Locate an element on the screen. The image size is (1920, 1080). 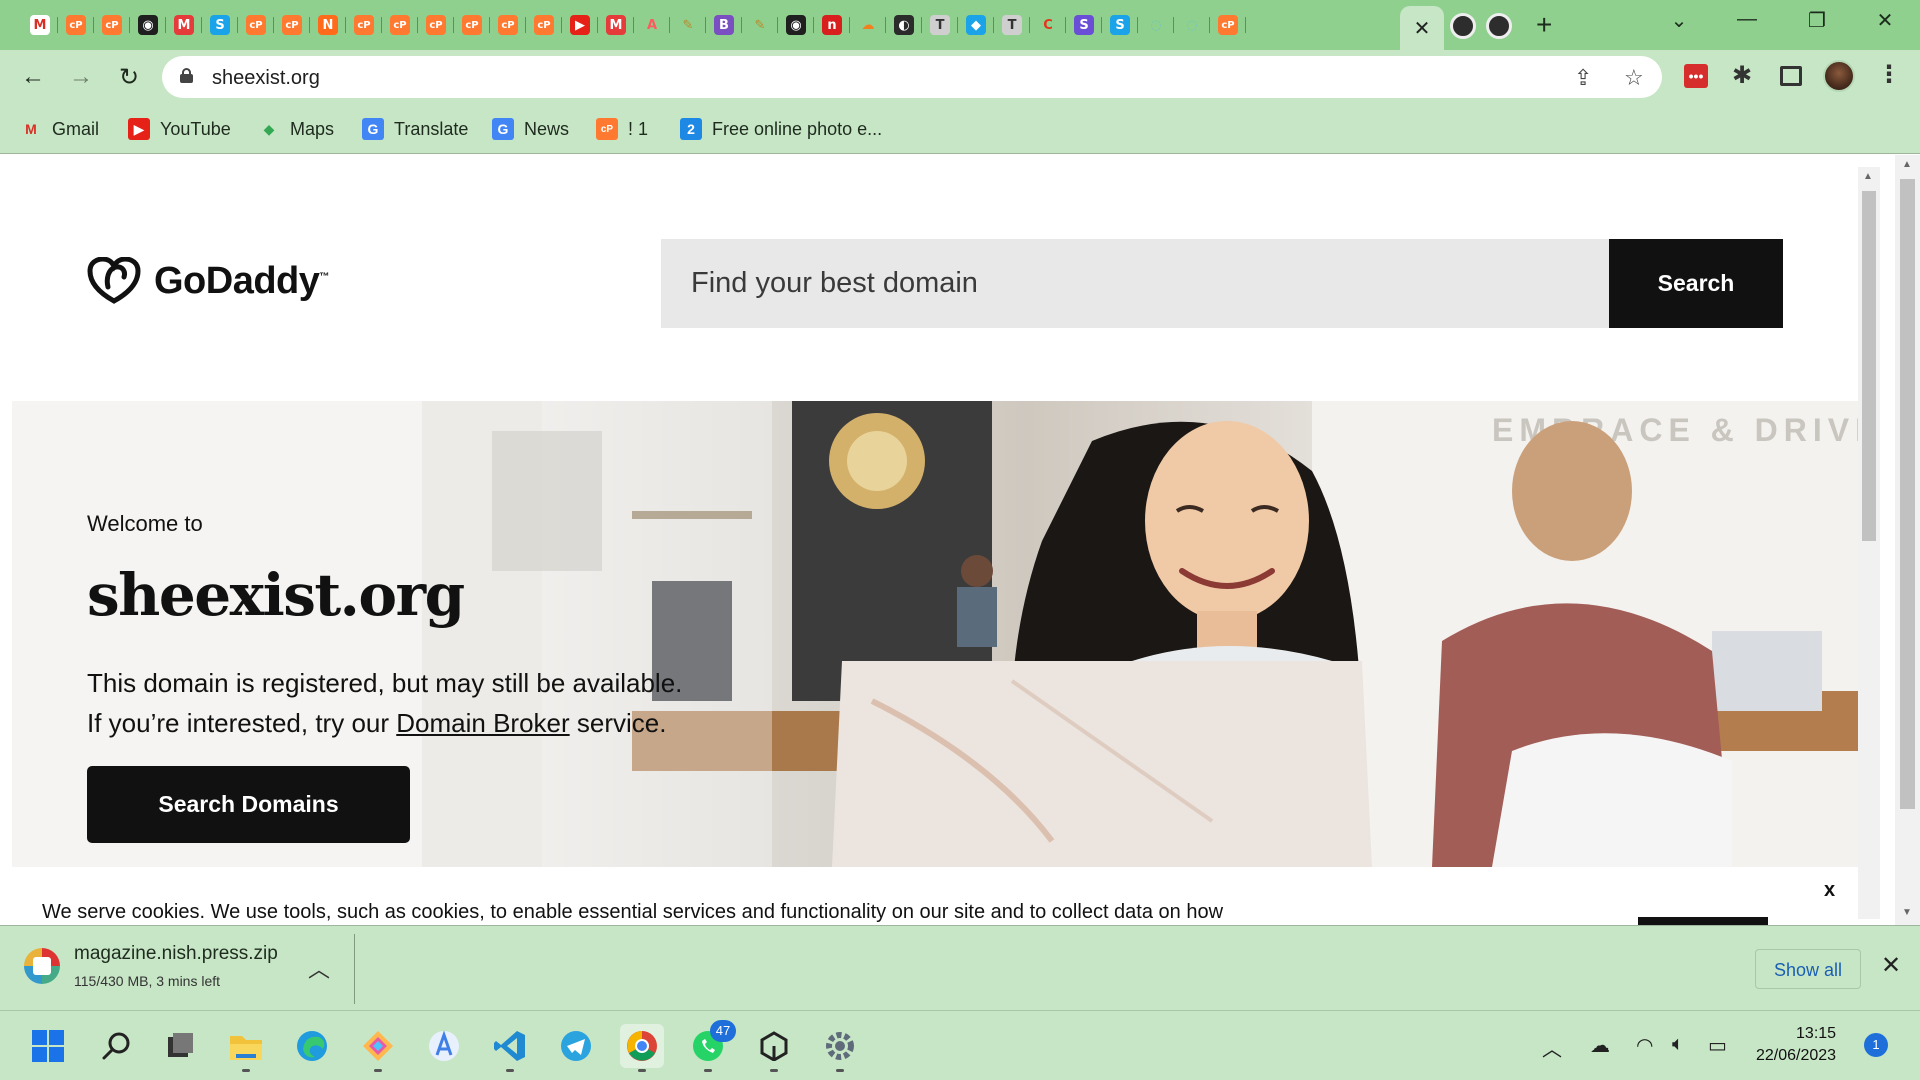
browser-tab: A is located at coordinates (652, 25).